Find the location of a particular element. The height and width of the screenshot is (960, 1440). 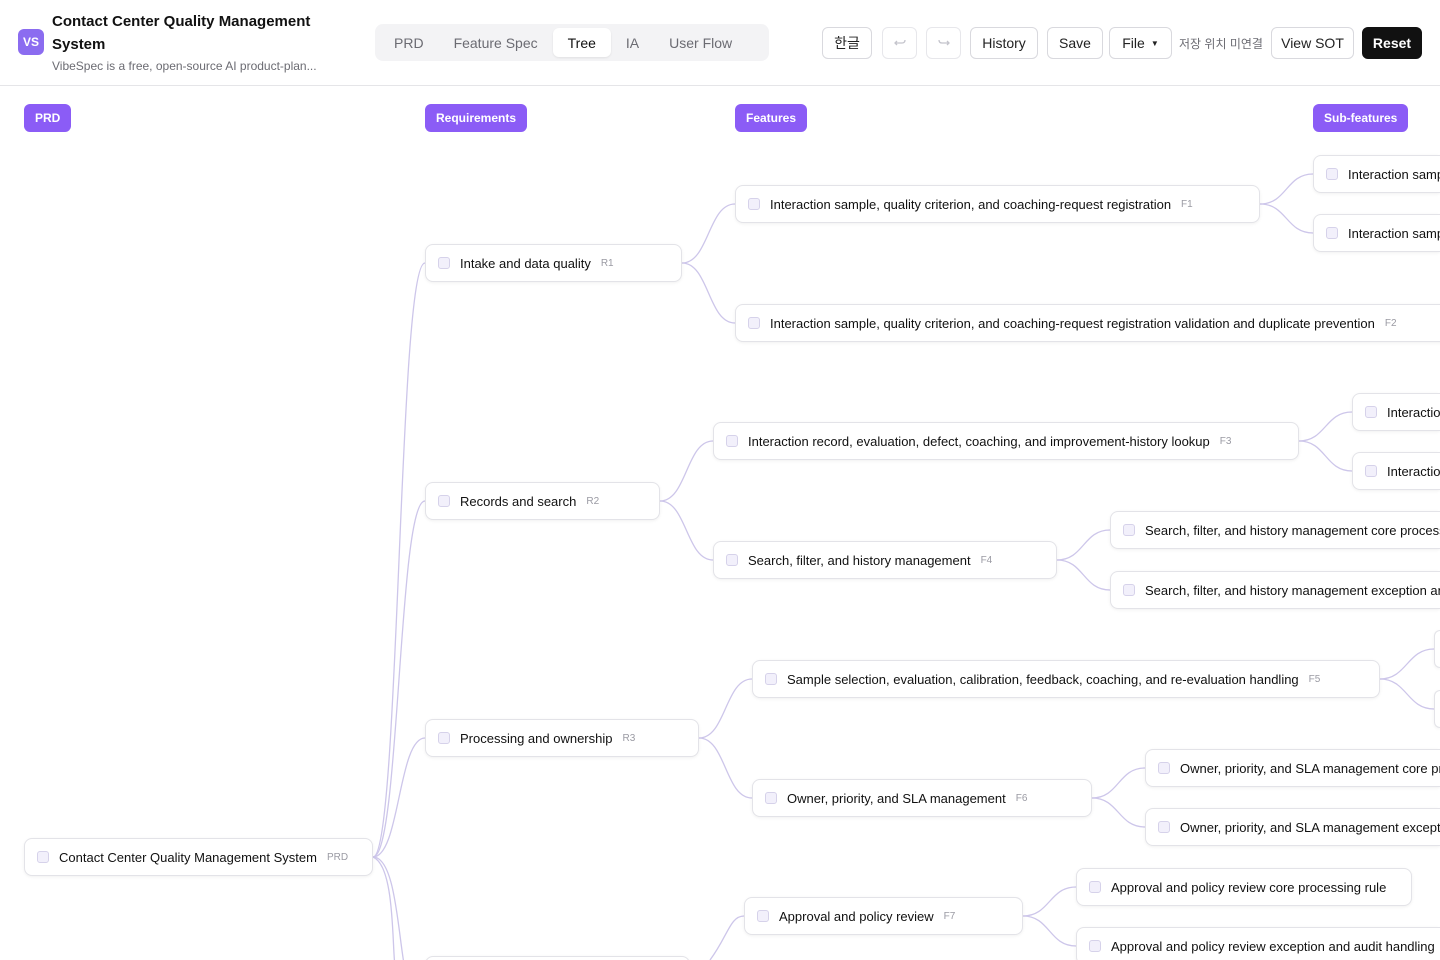

file-menu-label: File is located at coordinates (1133, 43).